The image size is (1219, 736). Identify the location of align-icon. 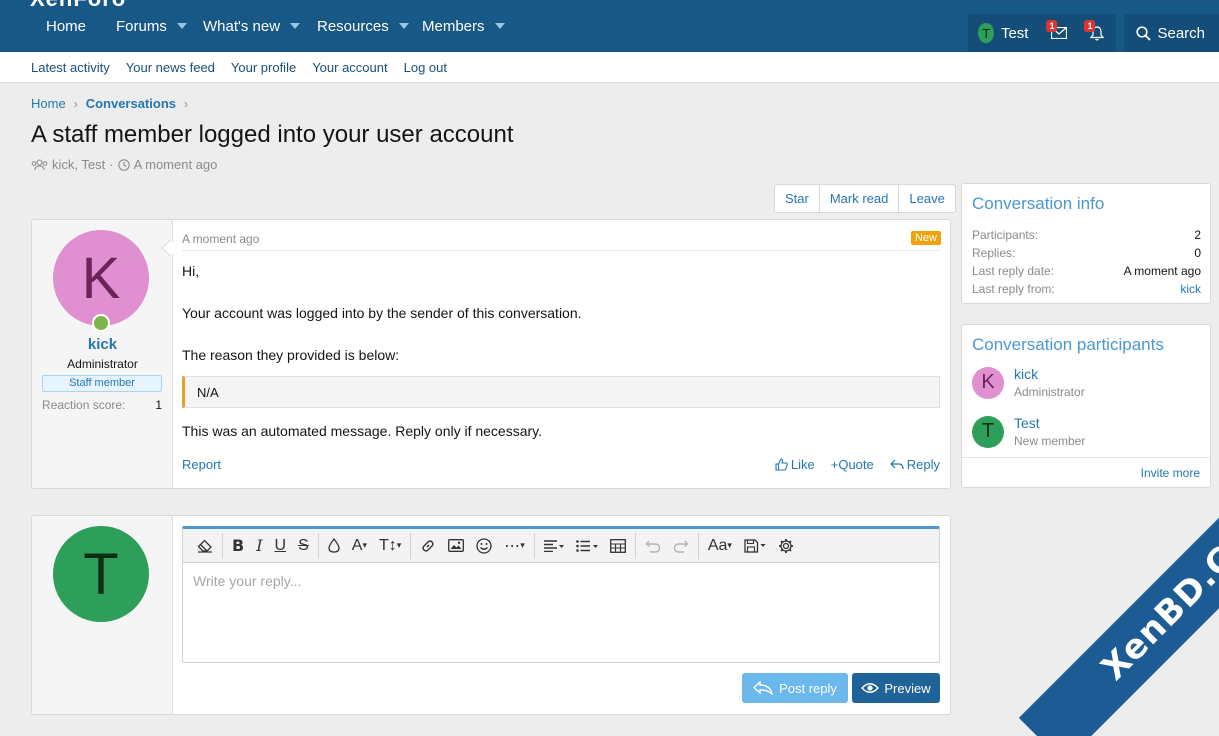
(554, 546).